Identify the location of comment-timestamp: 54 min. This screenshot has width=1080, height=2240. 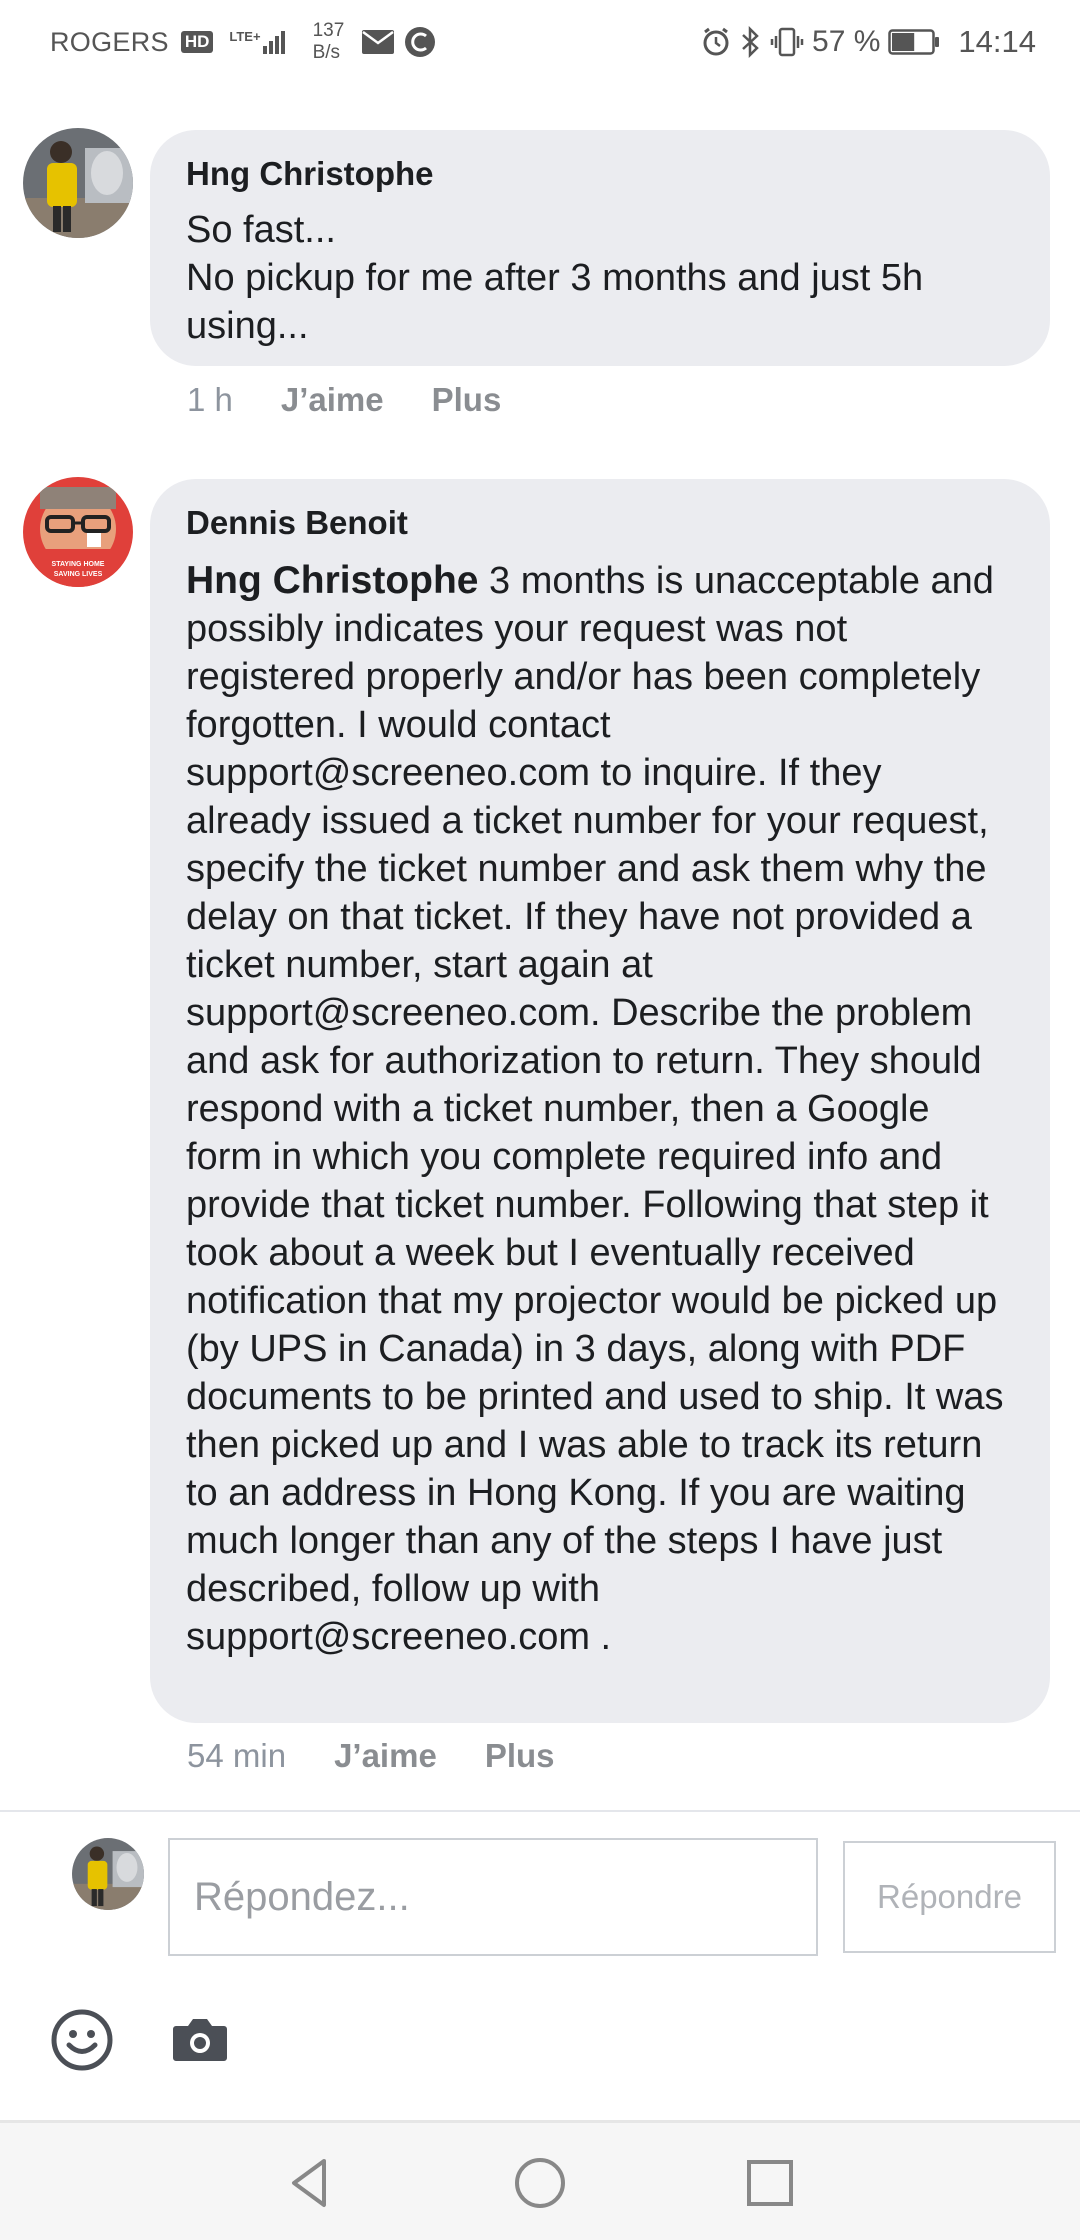
(237, 1755).